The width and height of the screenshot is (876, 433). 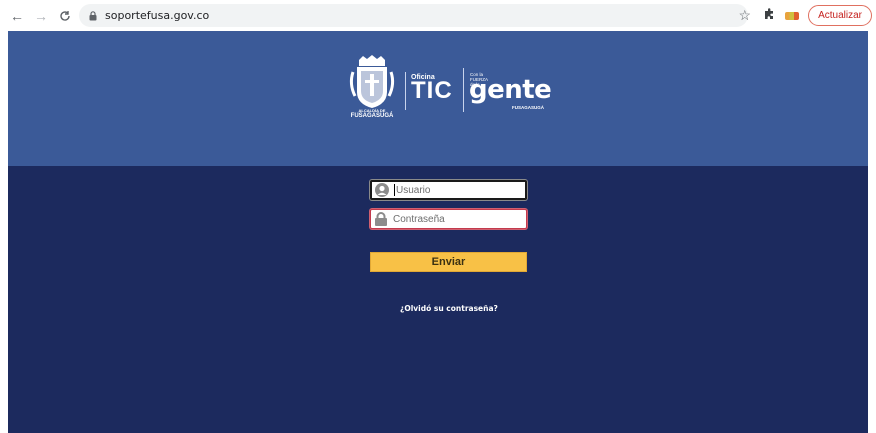 I want to click on crest-caption-bottom: FUSAGASUGÁ, so click(x=372, y=116).